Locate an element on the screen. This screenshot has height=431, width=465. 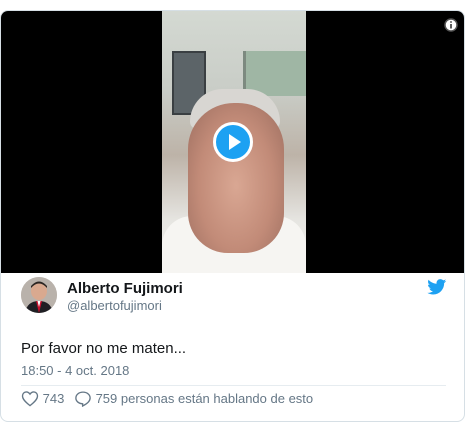
play-button is located at coordinates (233, 142).